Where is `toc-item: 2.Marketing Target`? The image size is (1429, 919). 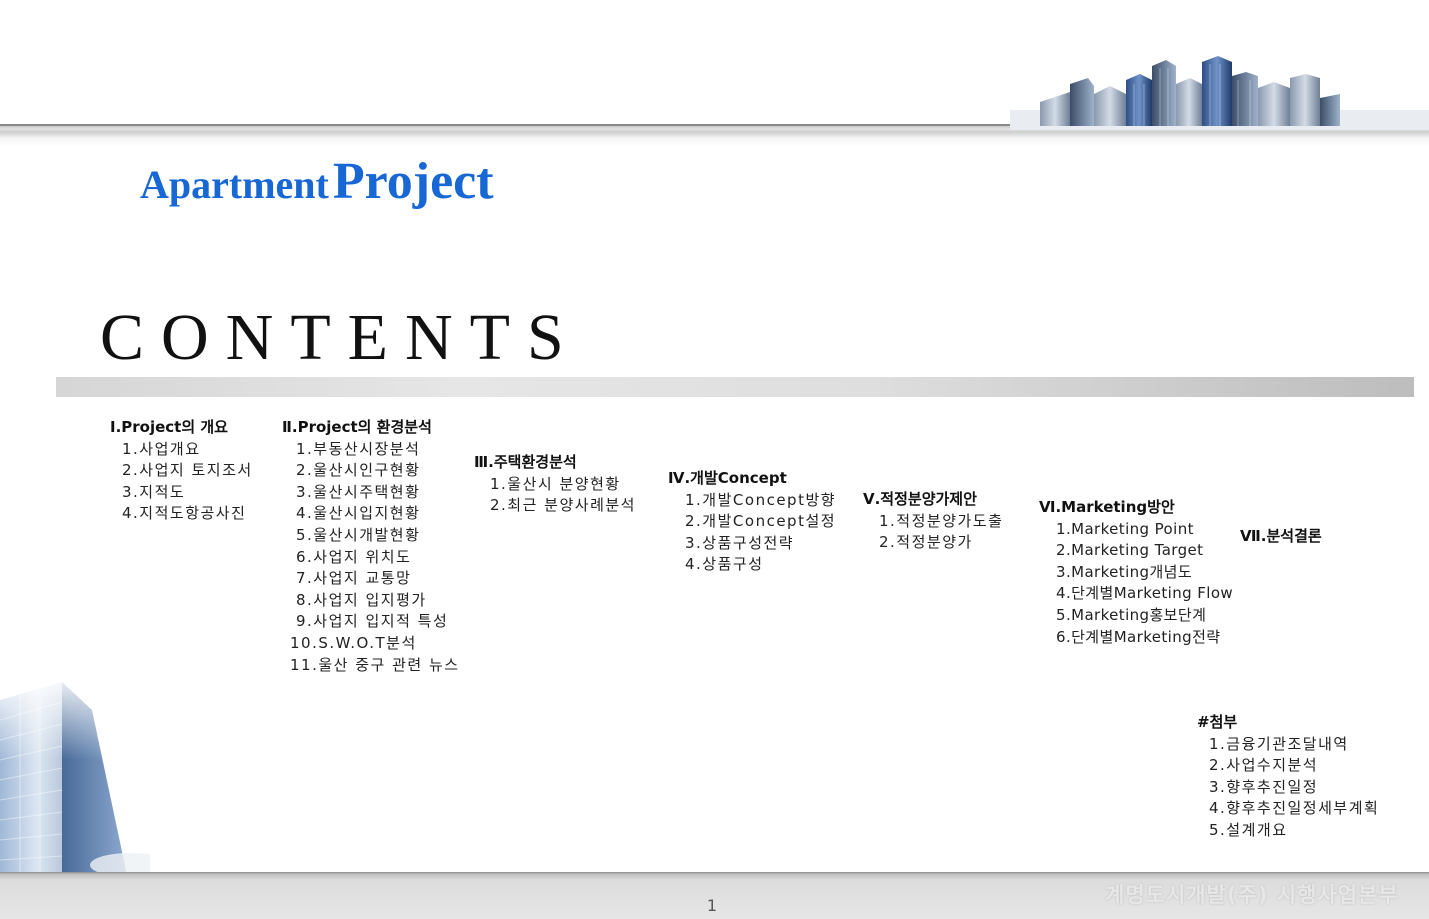 toc-item: 2.Marketing Target is located at coordinates (1130, 550).